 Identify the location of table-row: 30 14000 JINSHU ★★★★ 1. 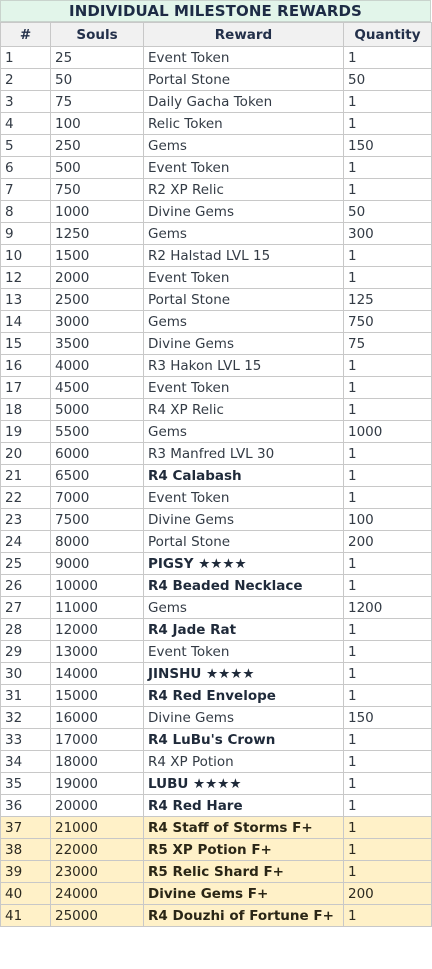
(216, 673).